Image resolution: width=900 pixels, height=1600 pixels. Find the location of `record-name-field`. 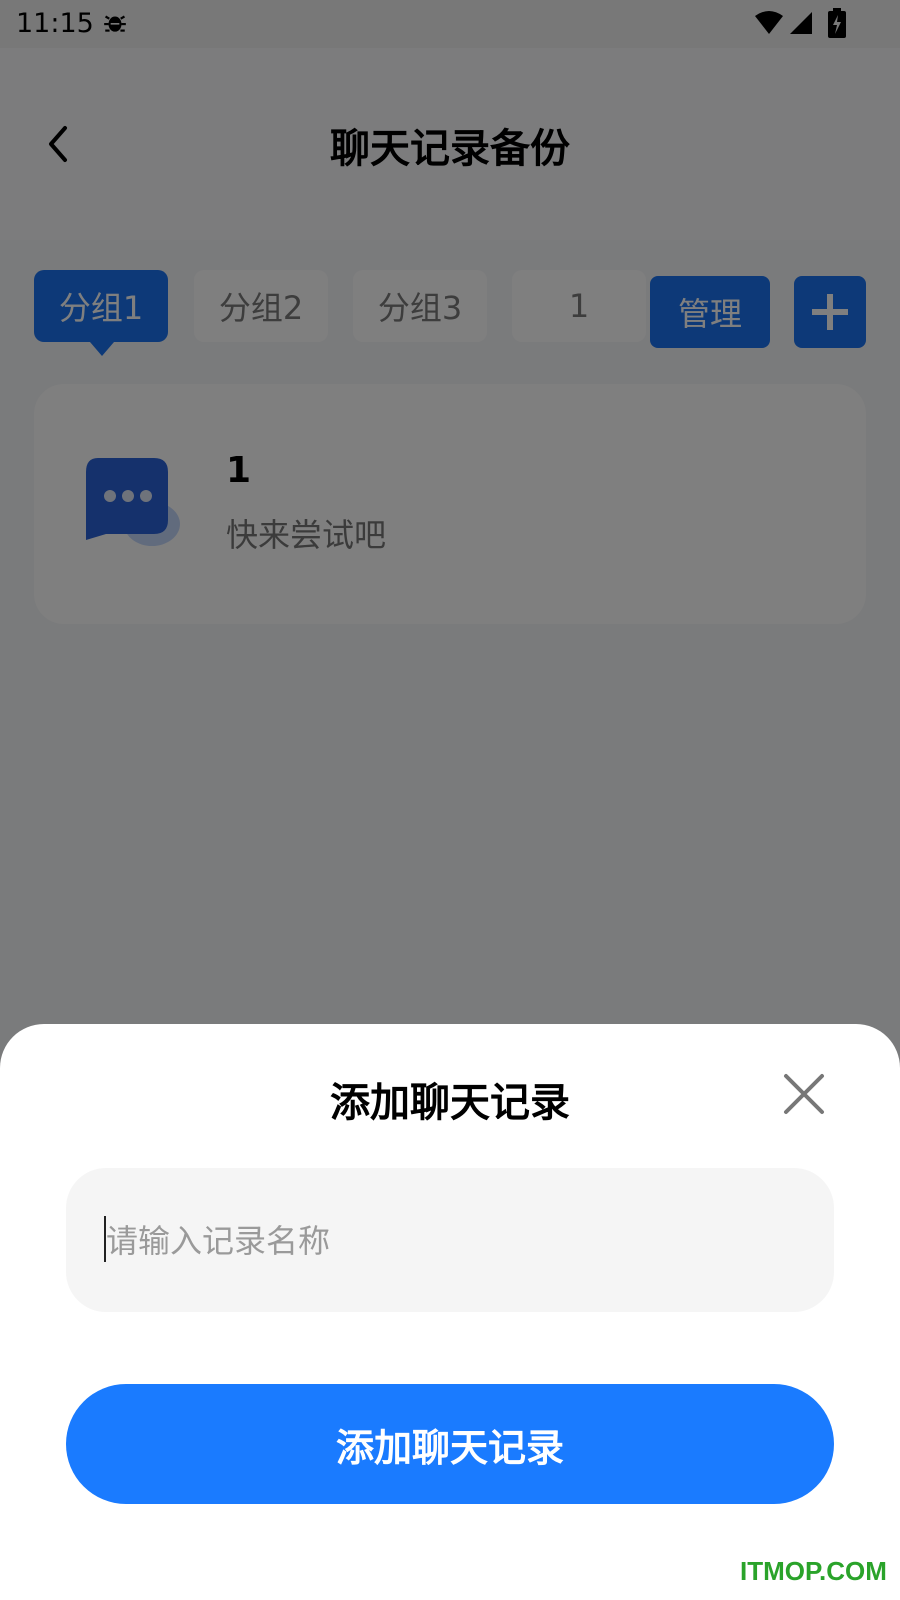

record-name-field is located at coordinates (450, 1240).